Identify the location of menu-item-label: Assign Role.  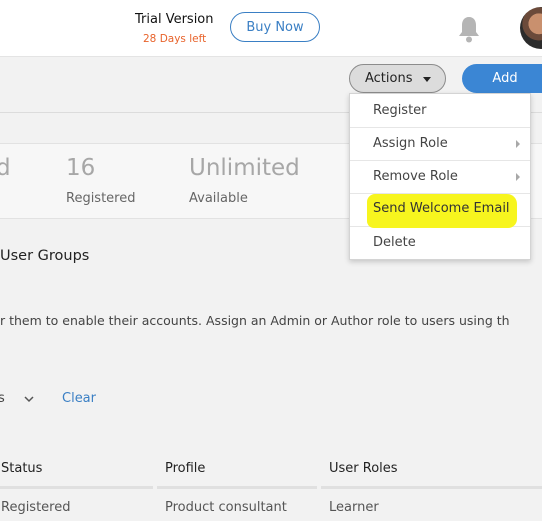
(410, 143).